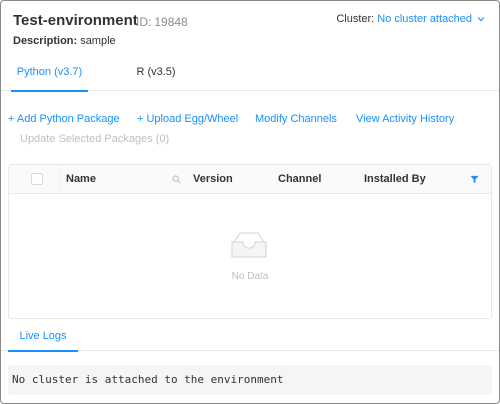  Describe the element at coordinates (144, 22) in the screenshot. I see `environment-id-label: ID:` at that location.